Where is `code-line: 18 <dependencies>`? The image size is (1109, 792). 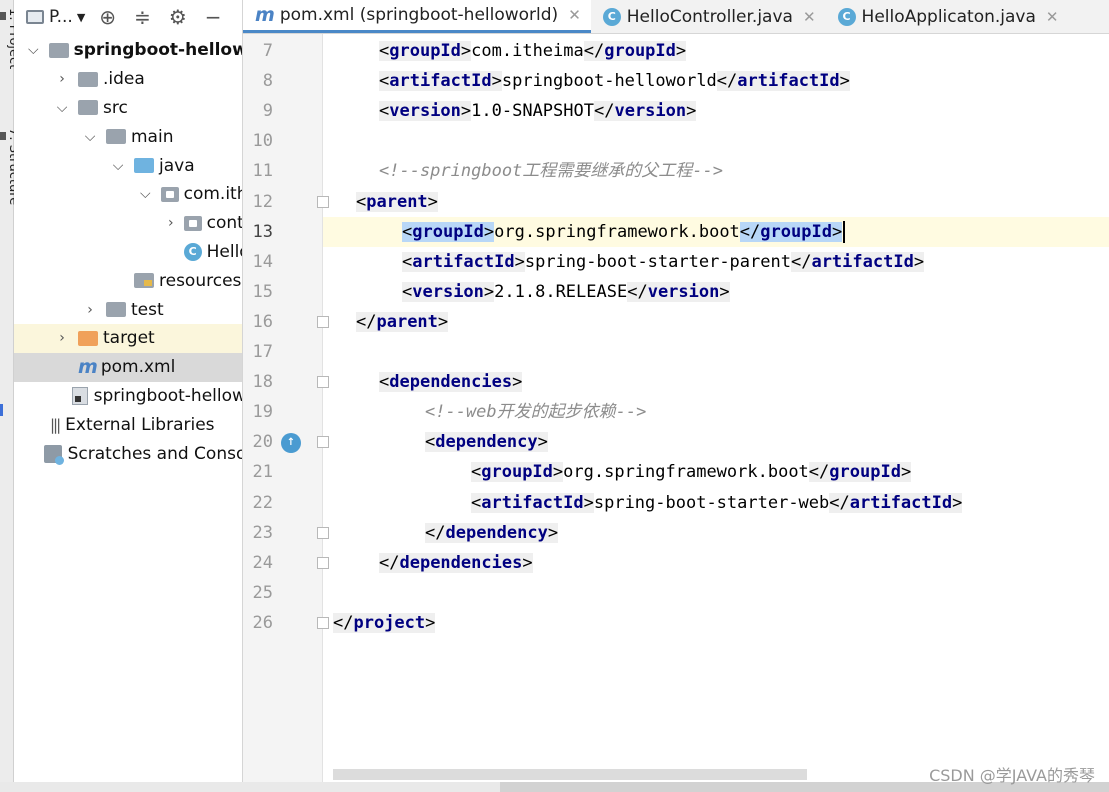 code-line: 18 <dependencies> is located at coordinates (676, 382).